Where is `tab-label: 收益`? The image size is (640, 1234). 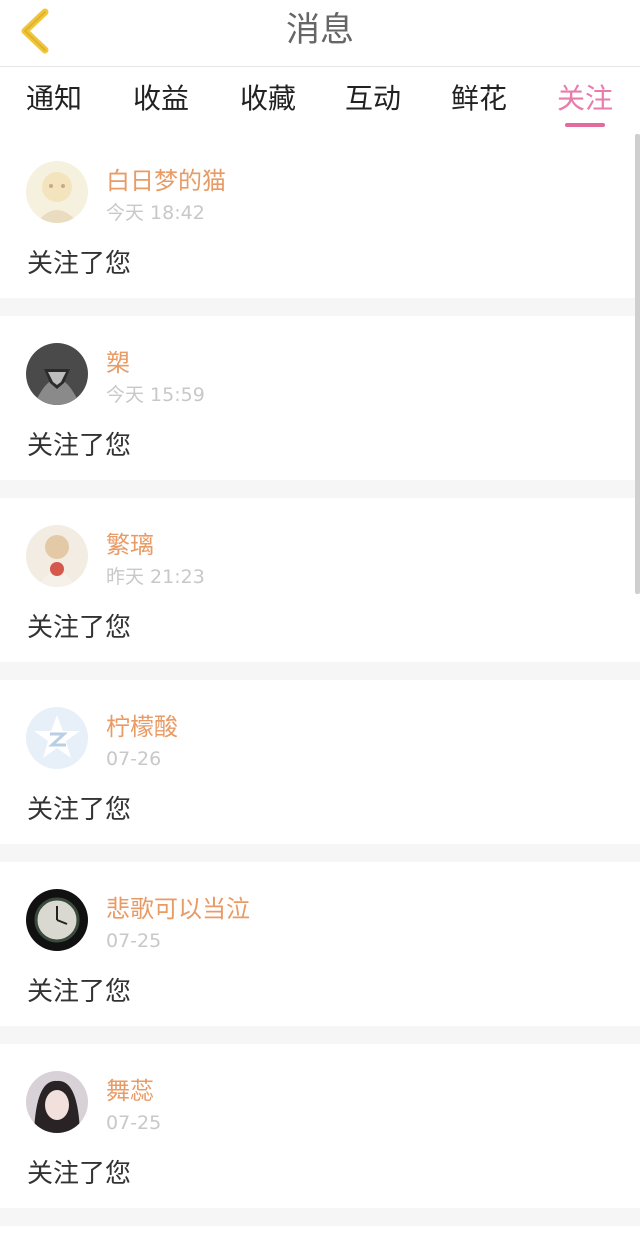 tab-label: 收益 is located at coordinates (160, 98).